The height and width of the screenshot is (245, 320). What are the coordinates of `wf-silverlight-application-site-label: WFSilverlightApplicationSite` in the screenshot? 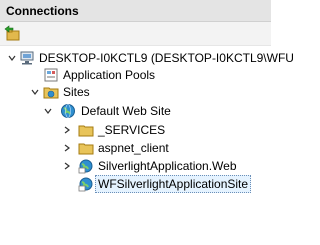 It's located at (173, 184).